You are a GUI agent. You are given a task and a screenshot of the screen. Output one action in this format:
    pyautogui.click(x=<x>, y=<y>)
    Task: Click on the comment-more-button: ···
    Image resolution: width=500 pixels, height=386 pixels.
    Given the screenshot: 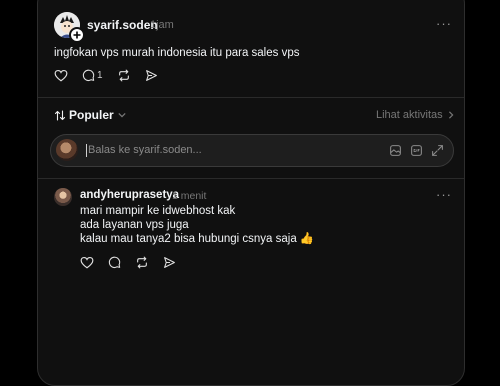 What is the action you would take?
    pyautogui.click(x=444, y=194)
    